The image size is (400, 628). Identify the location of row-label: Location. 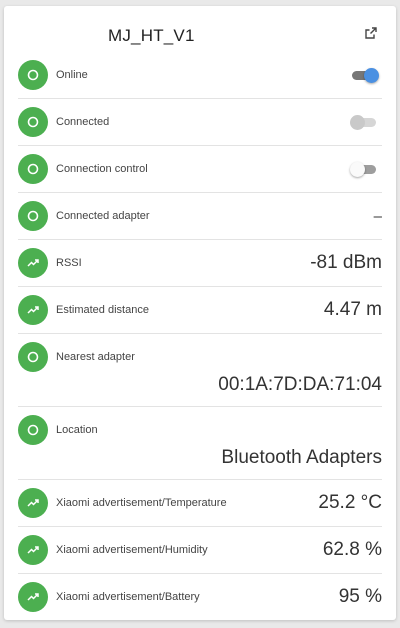
(77, 430).